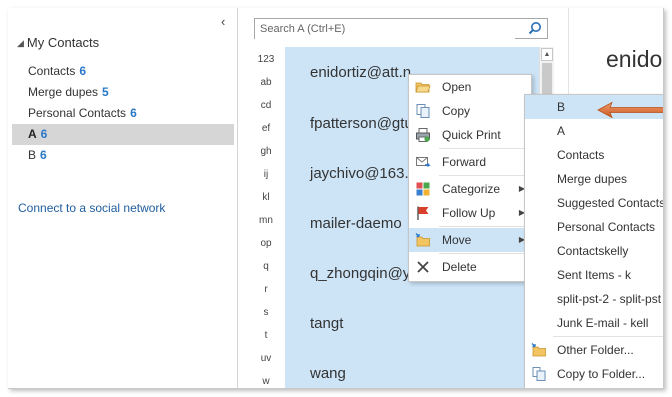  I want to click on my-contacts-header: ◢ My Contacts, so click(58, 42).